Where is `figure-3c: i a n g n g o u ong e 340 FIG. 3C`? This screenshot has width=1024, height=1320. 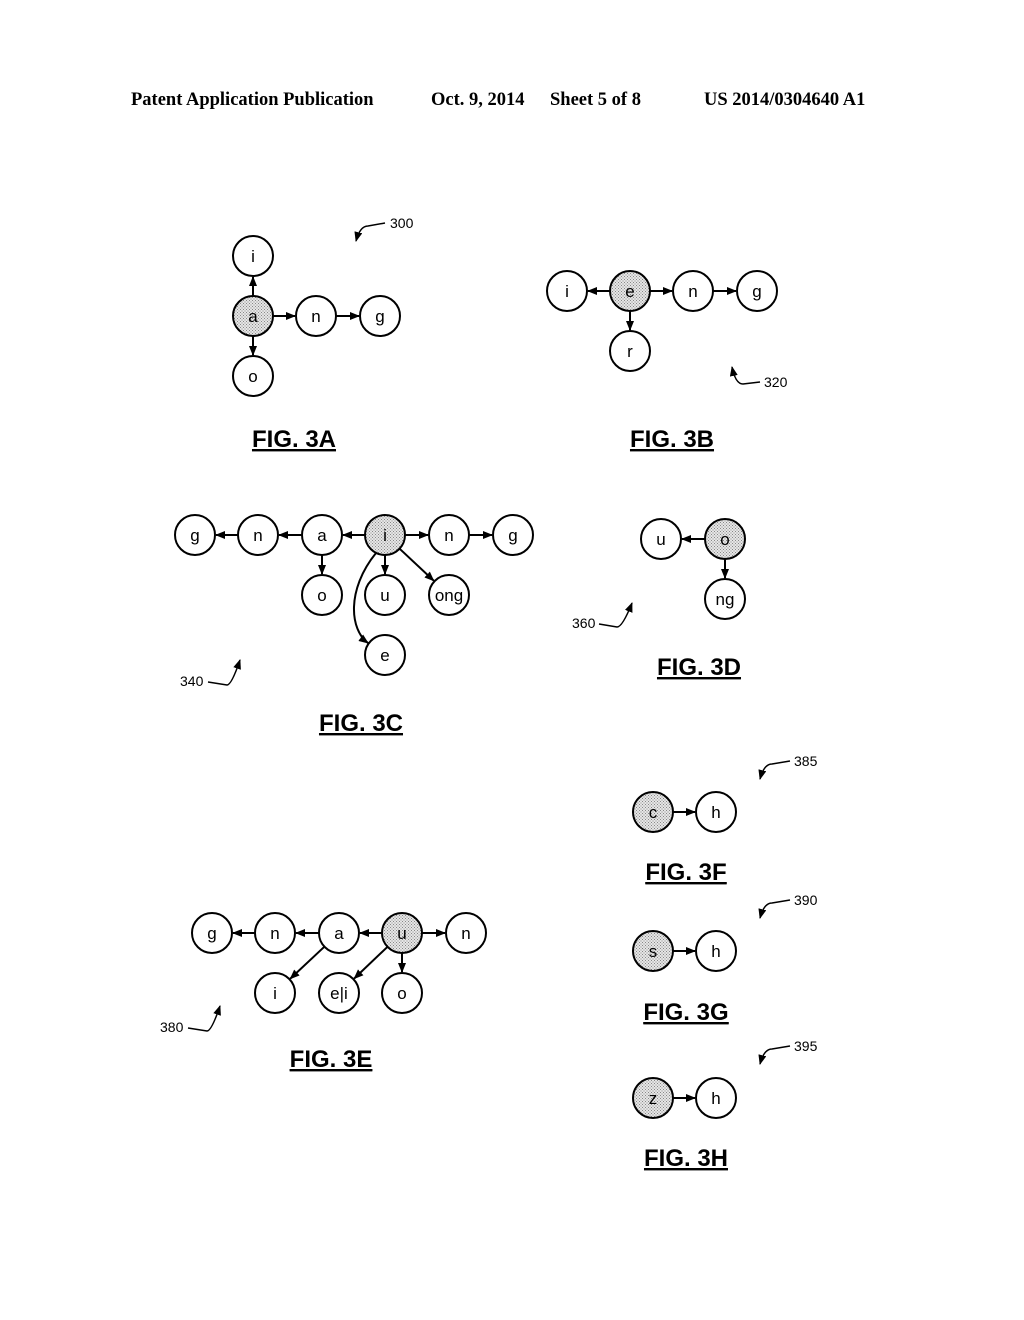
figure-3c: i a n g n g o u ong e 340 FIG. 3C is located at coordinates (354, 625).